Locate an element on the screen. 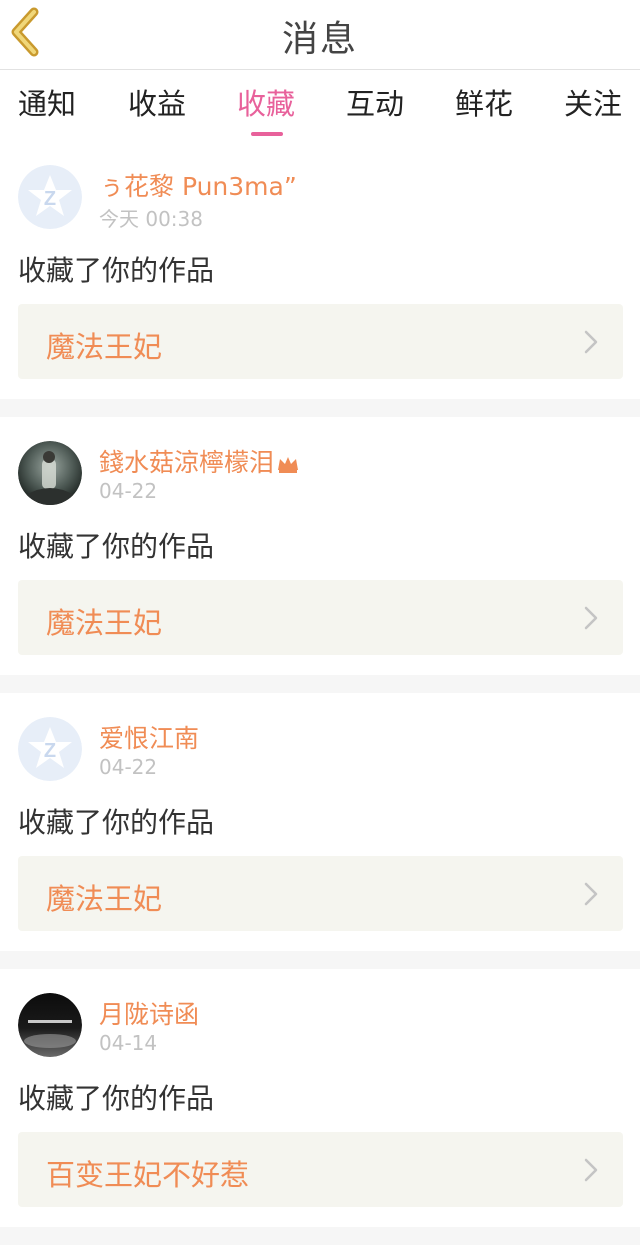 This screenshot has height=1255, width=640. work-title: 百变王妃不好惹 is located at coordinates (148, 1175).